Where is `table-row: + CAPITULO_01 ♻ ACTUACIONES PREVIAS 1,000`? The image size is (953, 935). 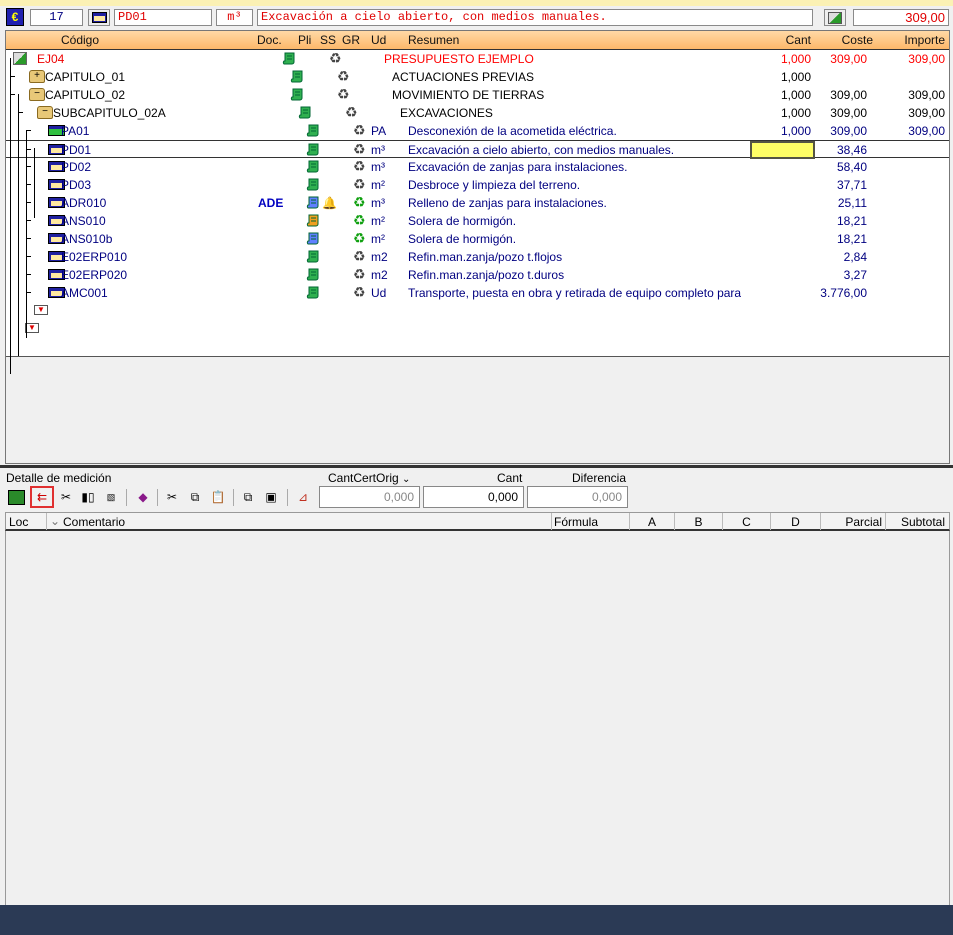
table-row: + CAPITULO_01 ♻ ACTUACIONES PREVIAS 1,000 is located at coordinates (477, 77).